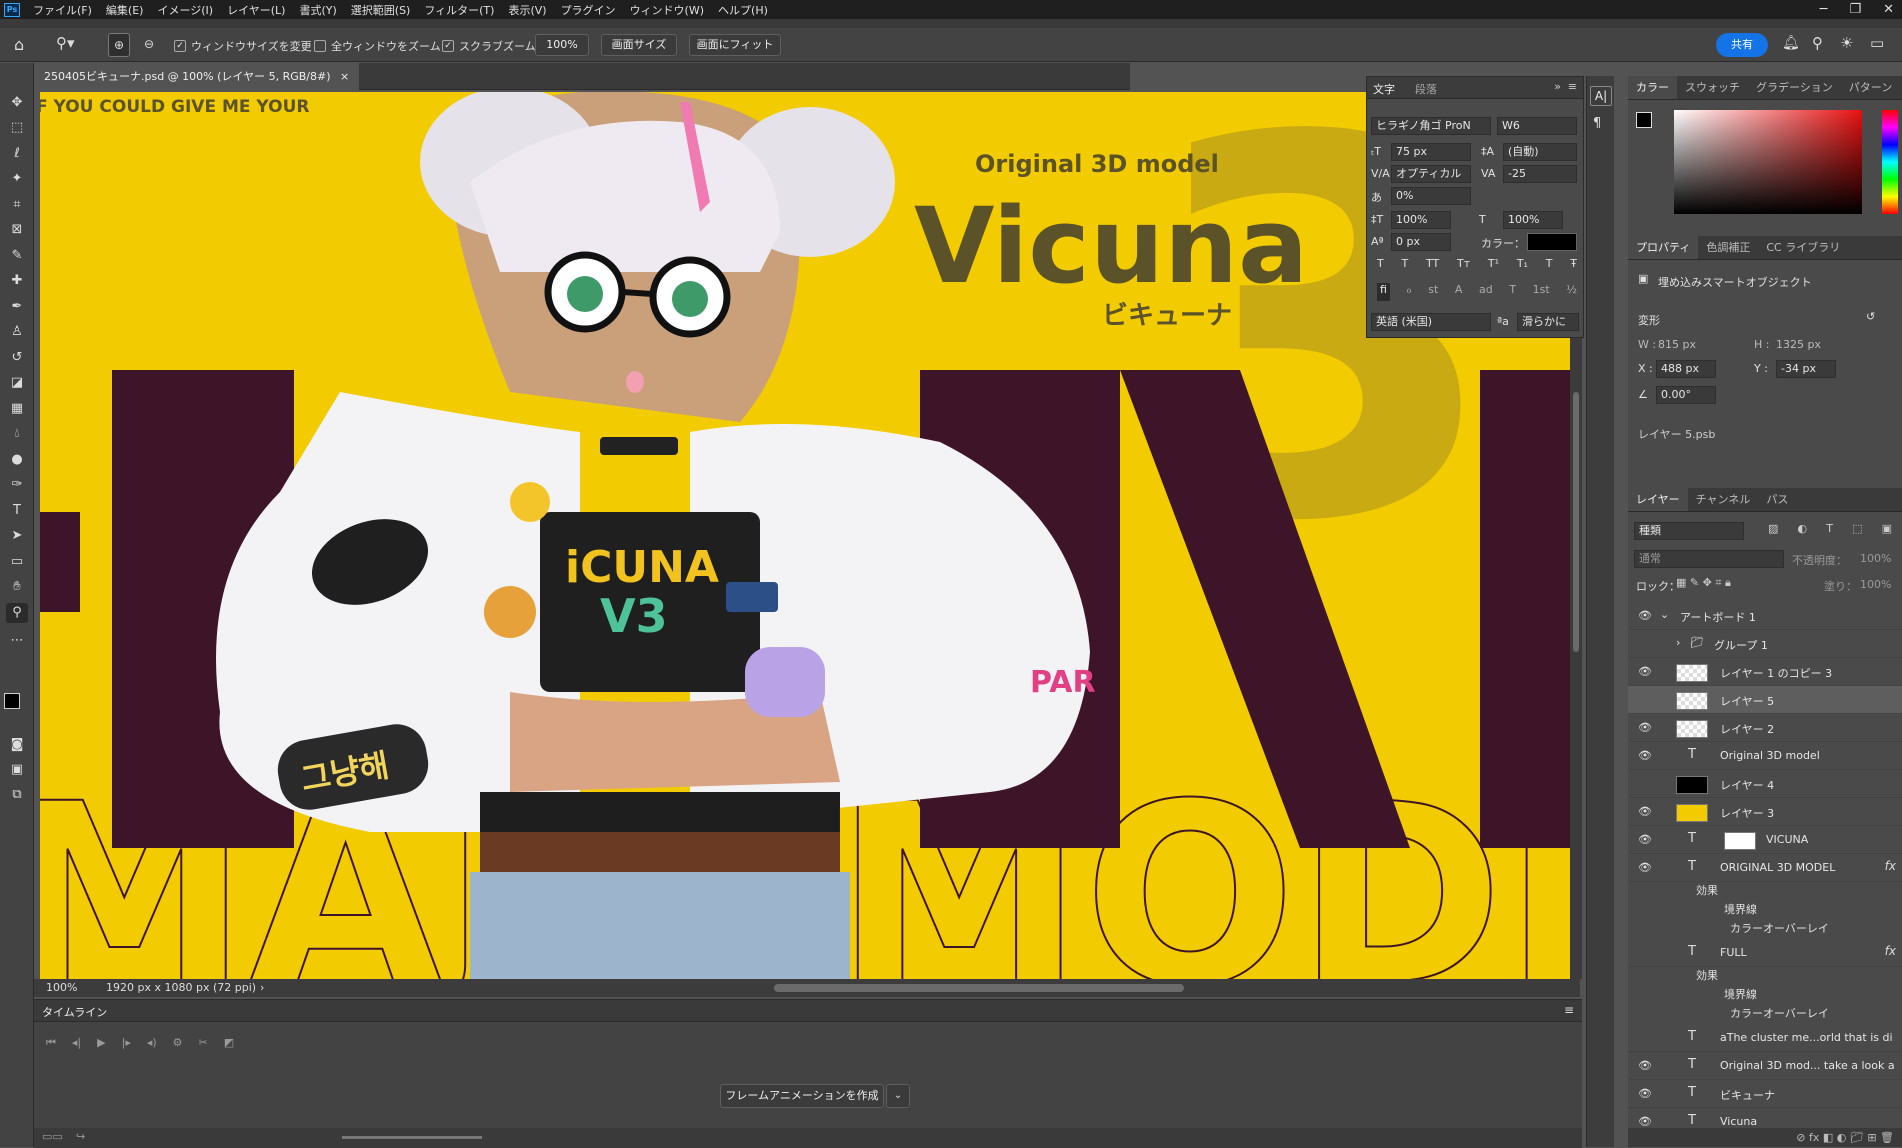  What do you see at coordinates (377, 46) in the screenshot?
I see `zoom-all-checkbox: 全ウィンドウをズーム` at bounding box center [377, 46].